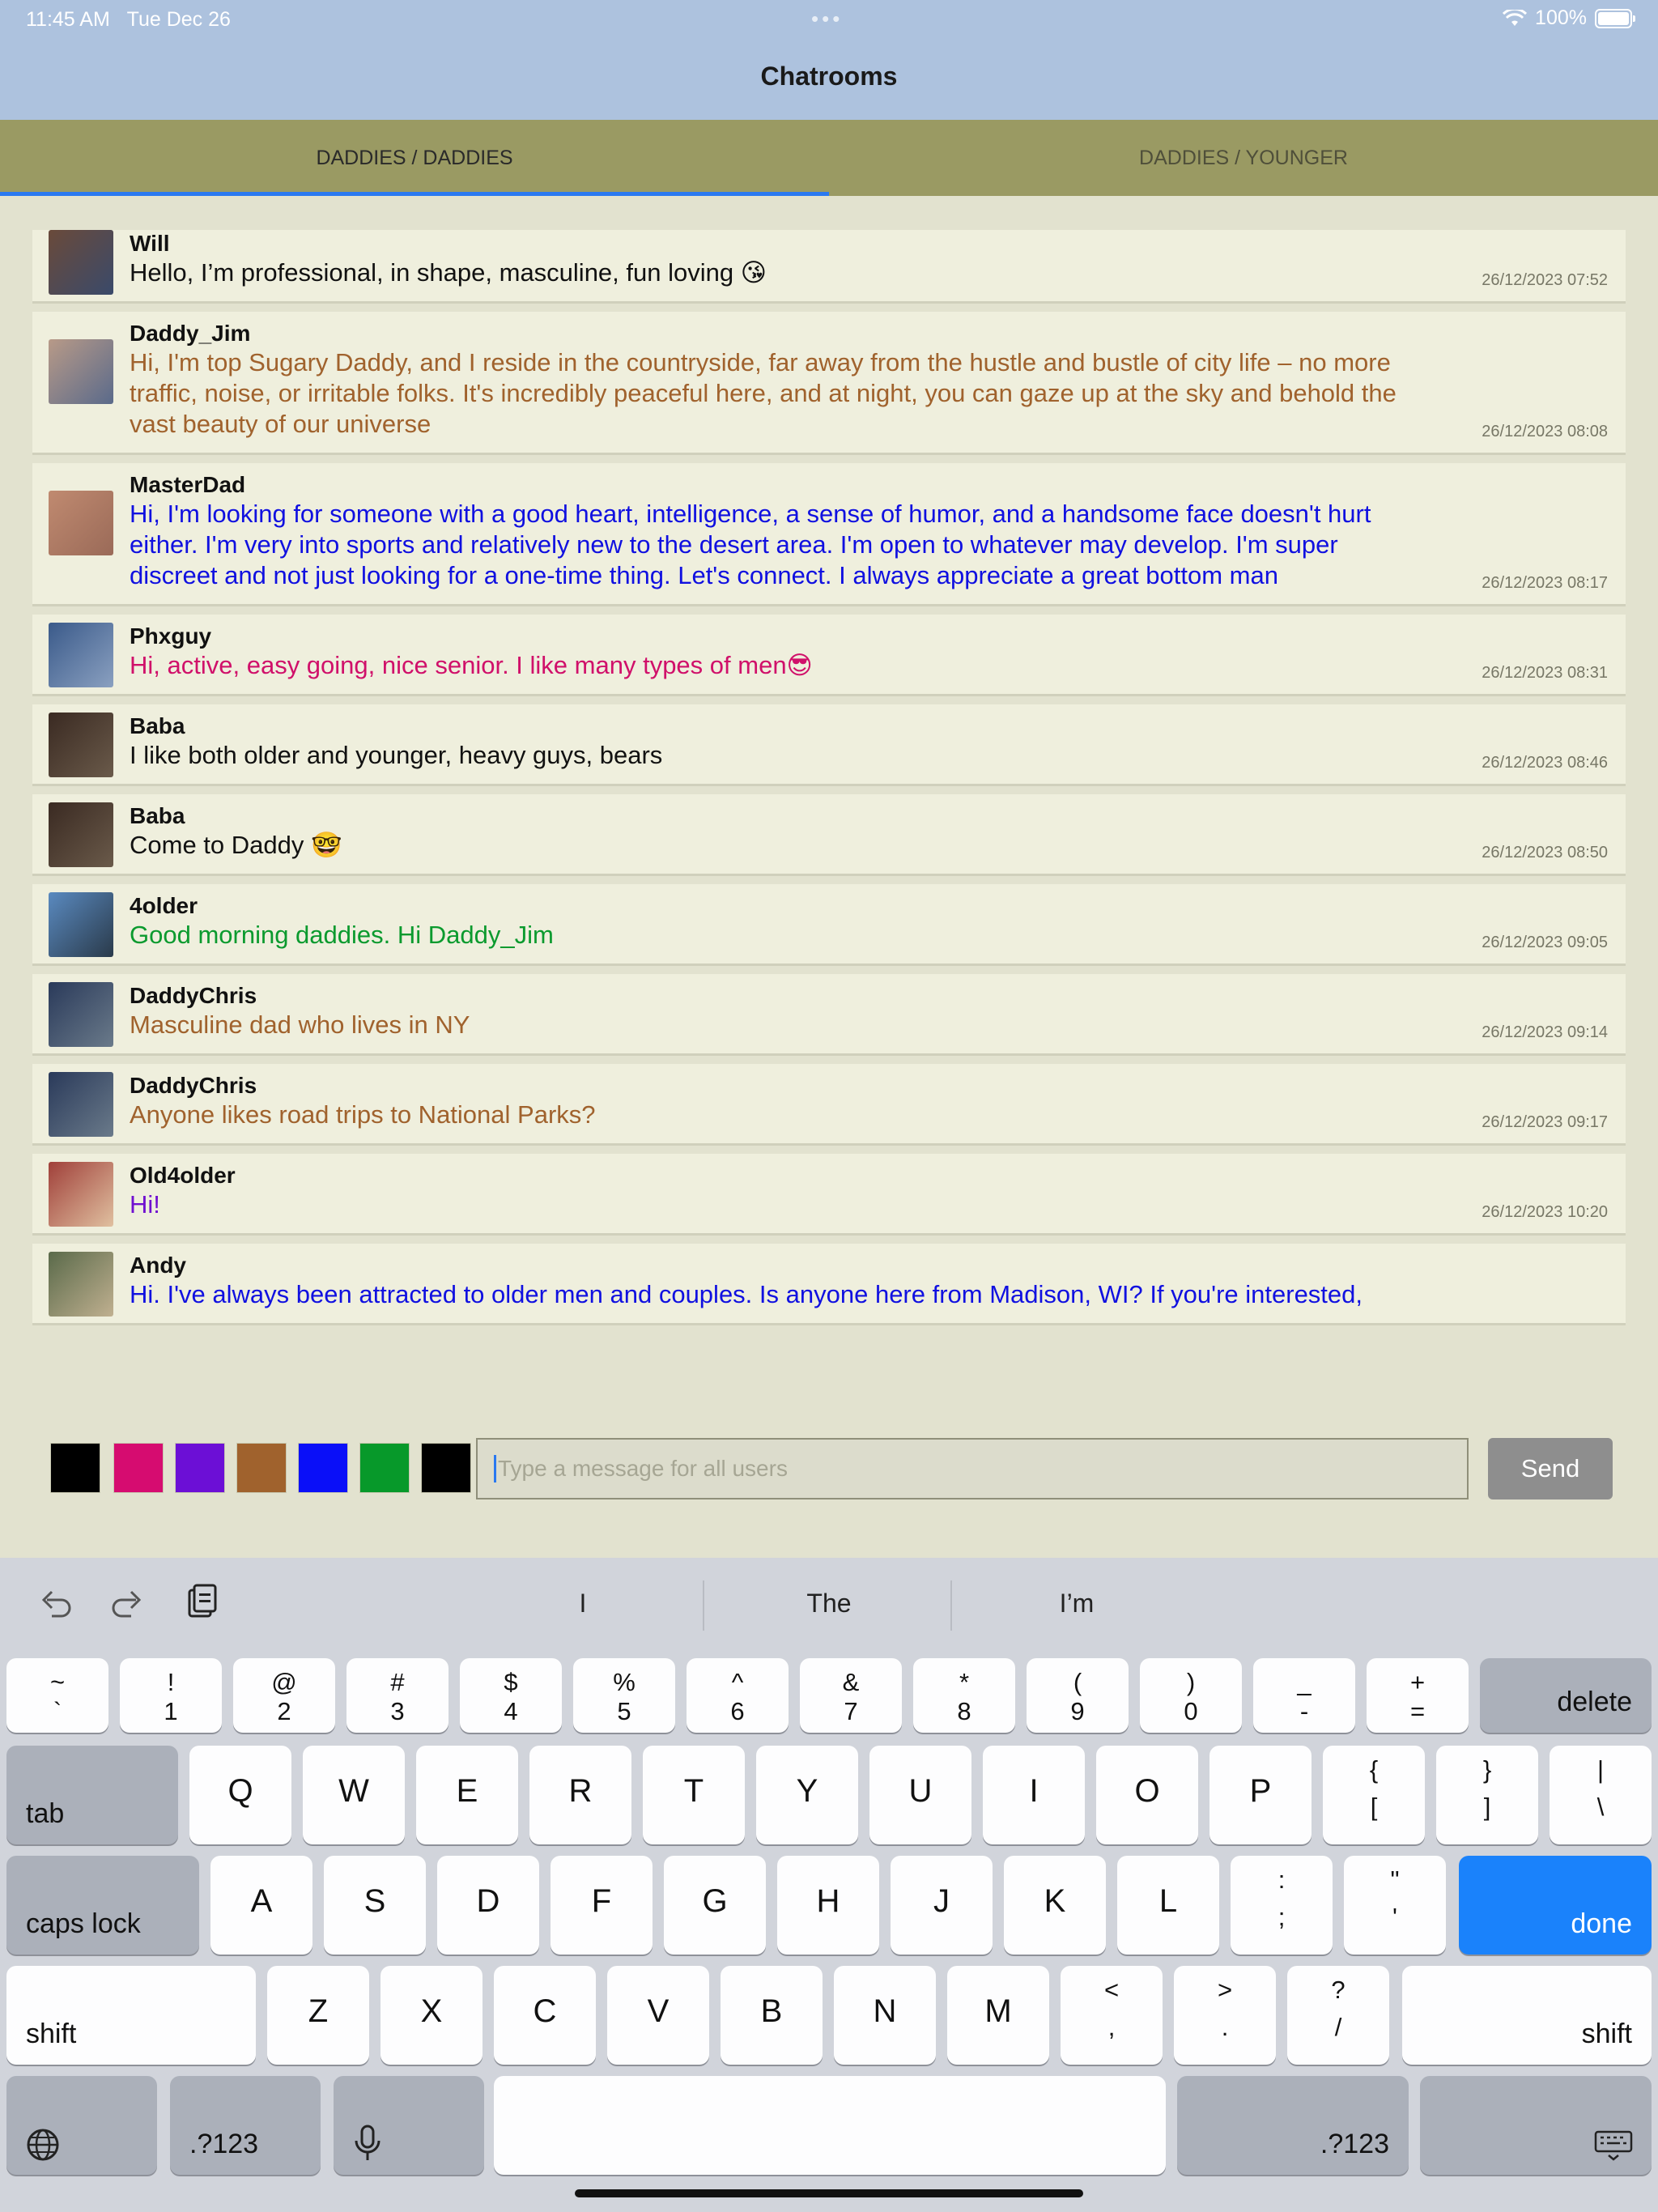 The image size is (1658, 2212). Describe the element at coordinates (780, 244) in the screenshot. I see `message-username: Will` at that location.